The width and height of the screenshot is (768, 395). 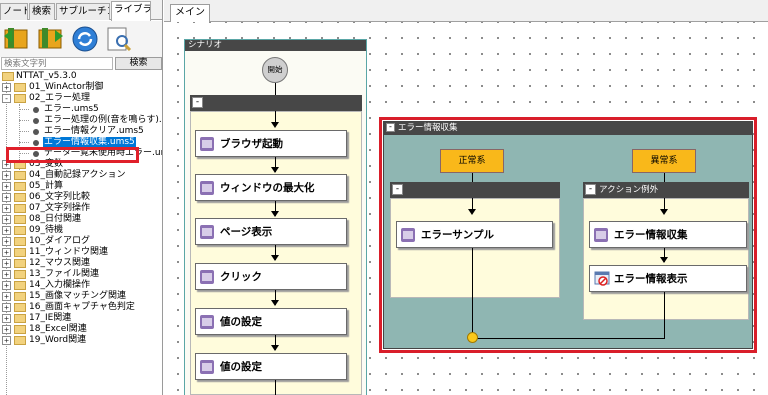 I want to click on scenario-group-header: -, so click(x=276, y=103).